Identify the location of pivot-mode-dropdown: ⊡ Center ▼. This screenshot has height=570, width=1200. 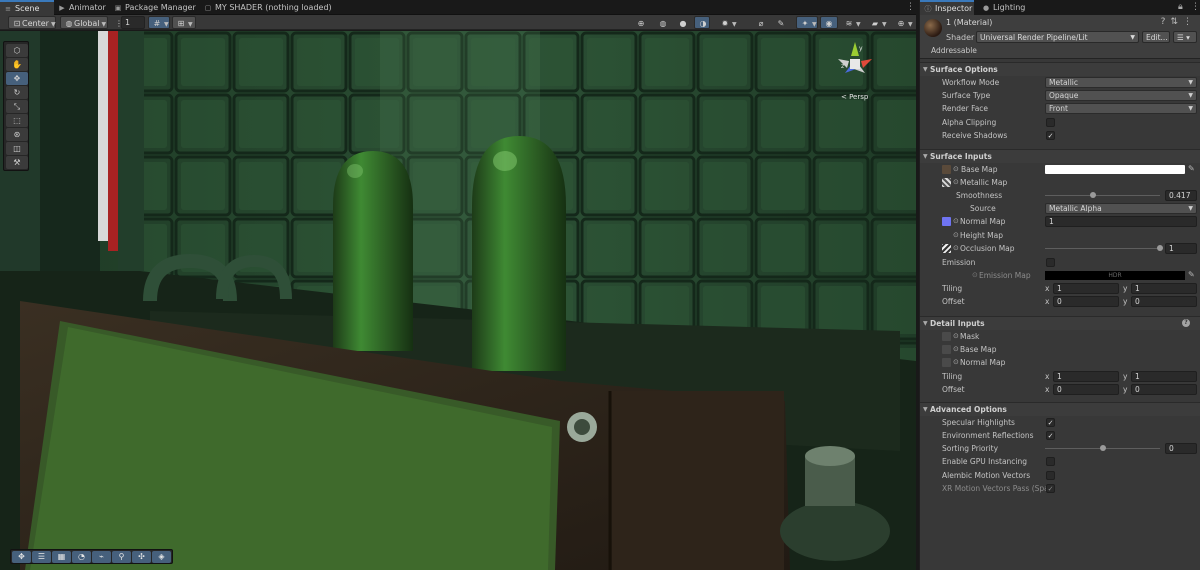
(32, 22).